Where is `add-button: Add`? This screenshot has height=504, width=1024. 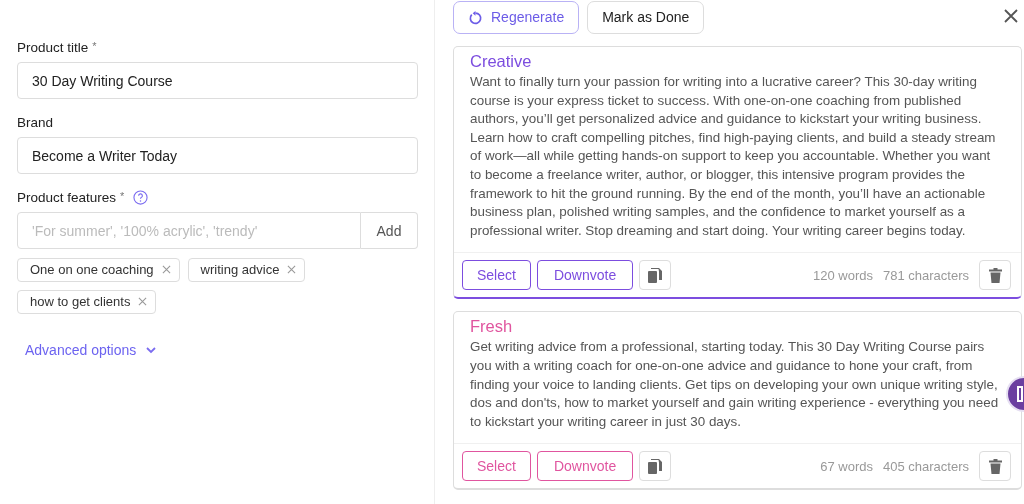
add-button: Add is located at coordinates (389, 230).